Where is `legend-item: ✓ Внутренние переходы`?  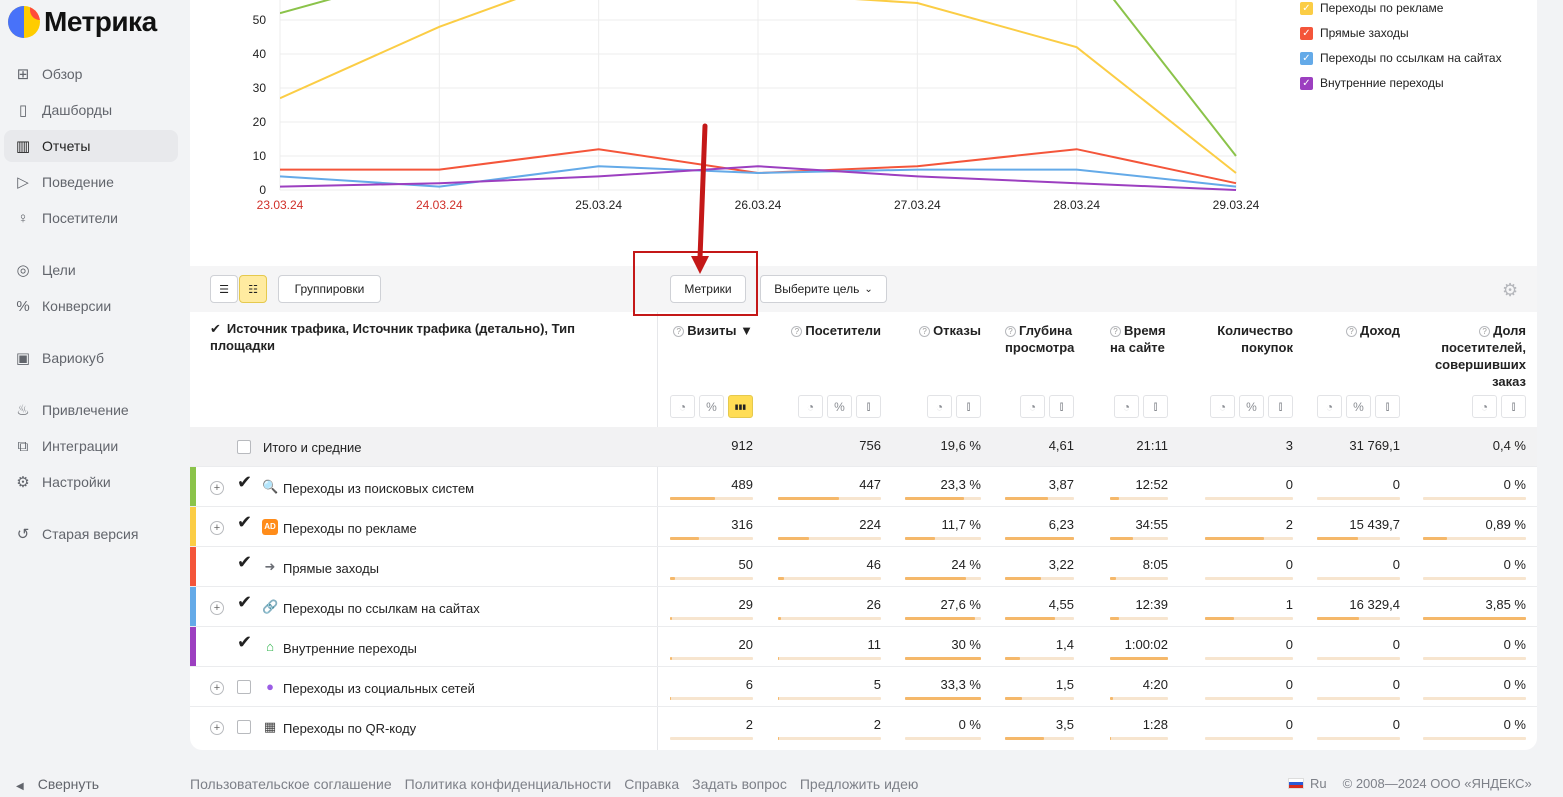 legend-item: ✓ Внутренние переходы is located at coordinates (1372, 83).